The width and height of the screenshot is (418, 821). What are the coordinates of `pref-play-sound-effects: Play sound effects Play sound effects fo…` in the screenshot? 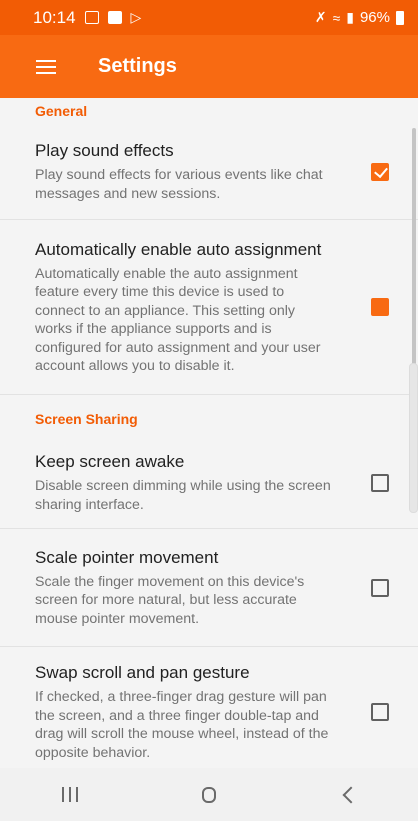 It's located at (209, 172).